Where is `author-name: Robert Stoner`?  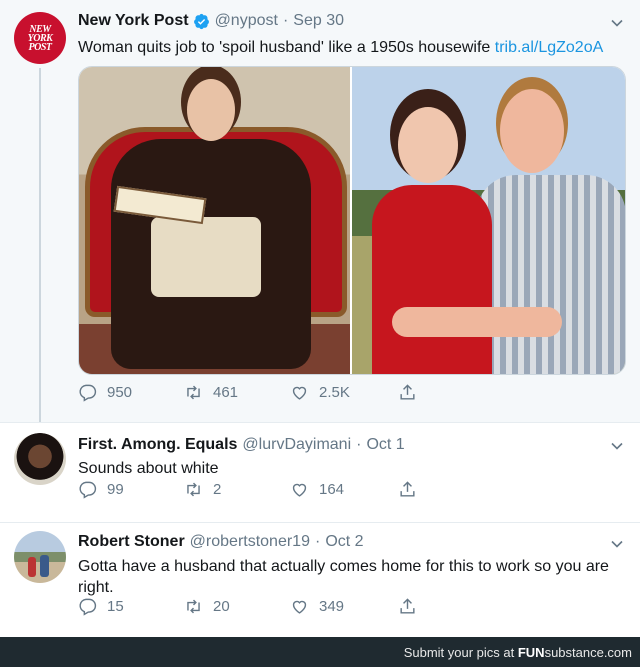
author-name: Robert Stoner is located at coordinates (131, 542).